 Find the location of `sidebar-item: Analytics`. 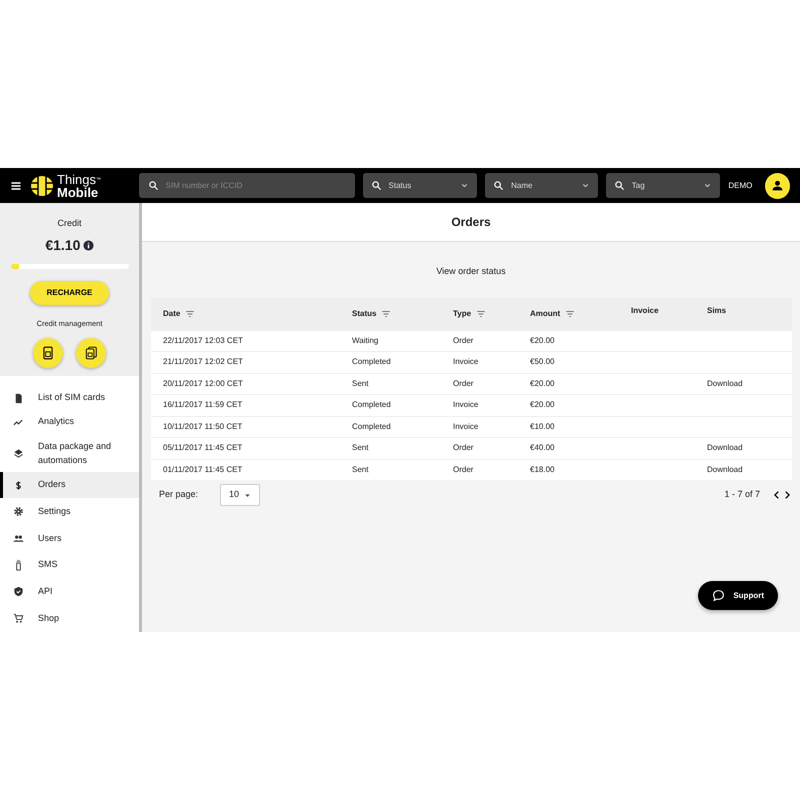

sidebar-item: Analytics is located at coordinates (69, 422).